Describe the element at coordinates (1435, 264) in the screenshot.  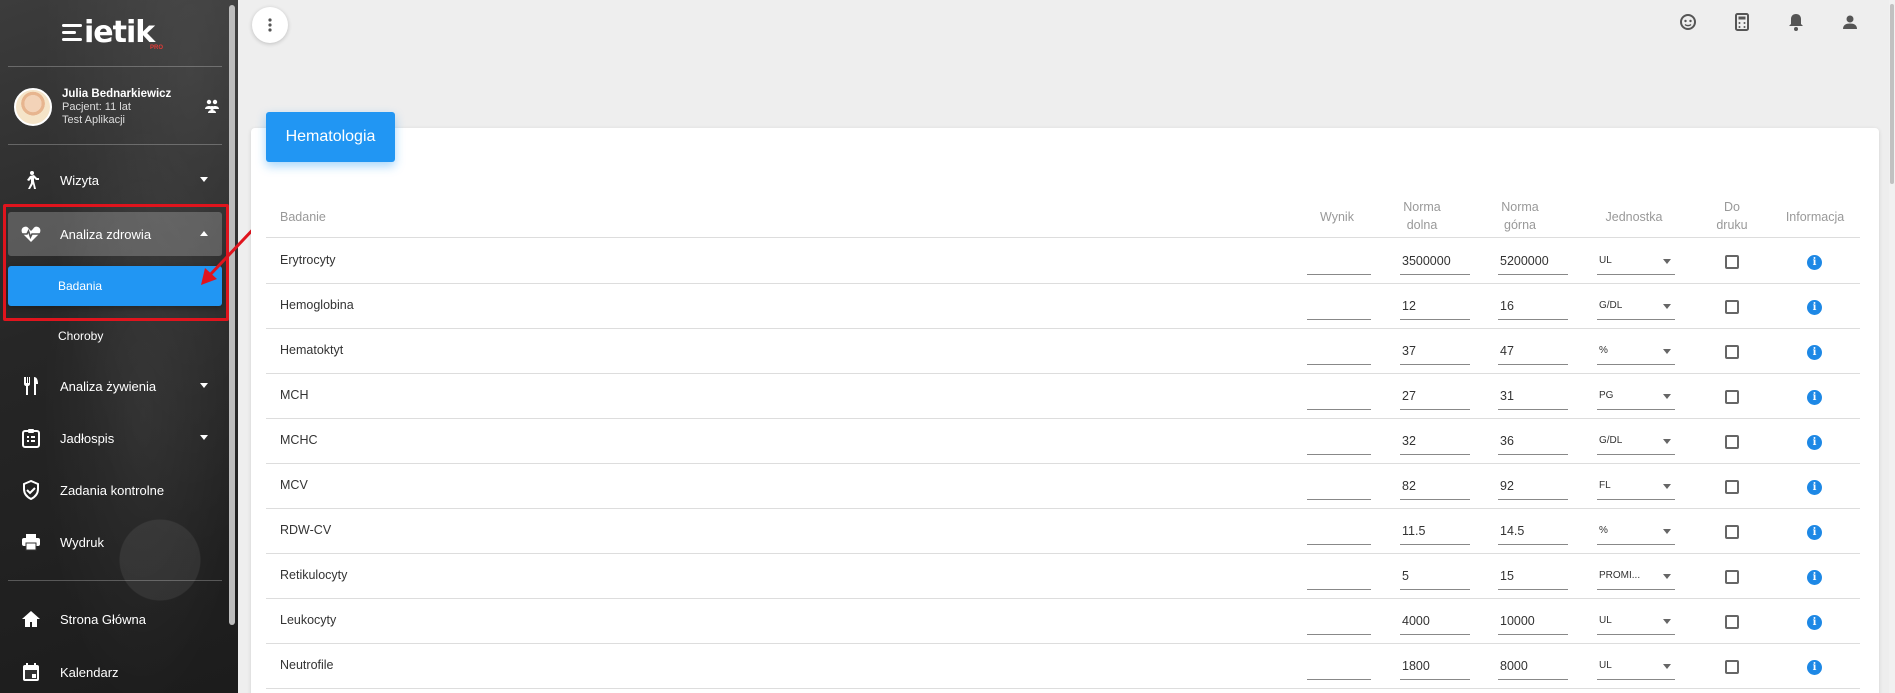
I see `norm-lower-input: 3500000` at that location.